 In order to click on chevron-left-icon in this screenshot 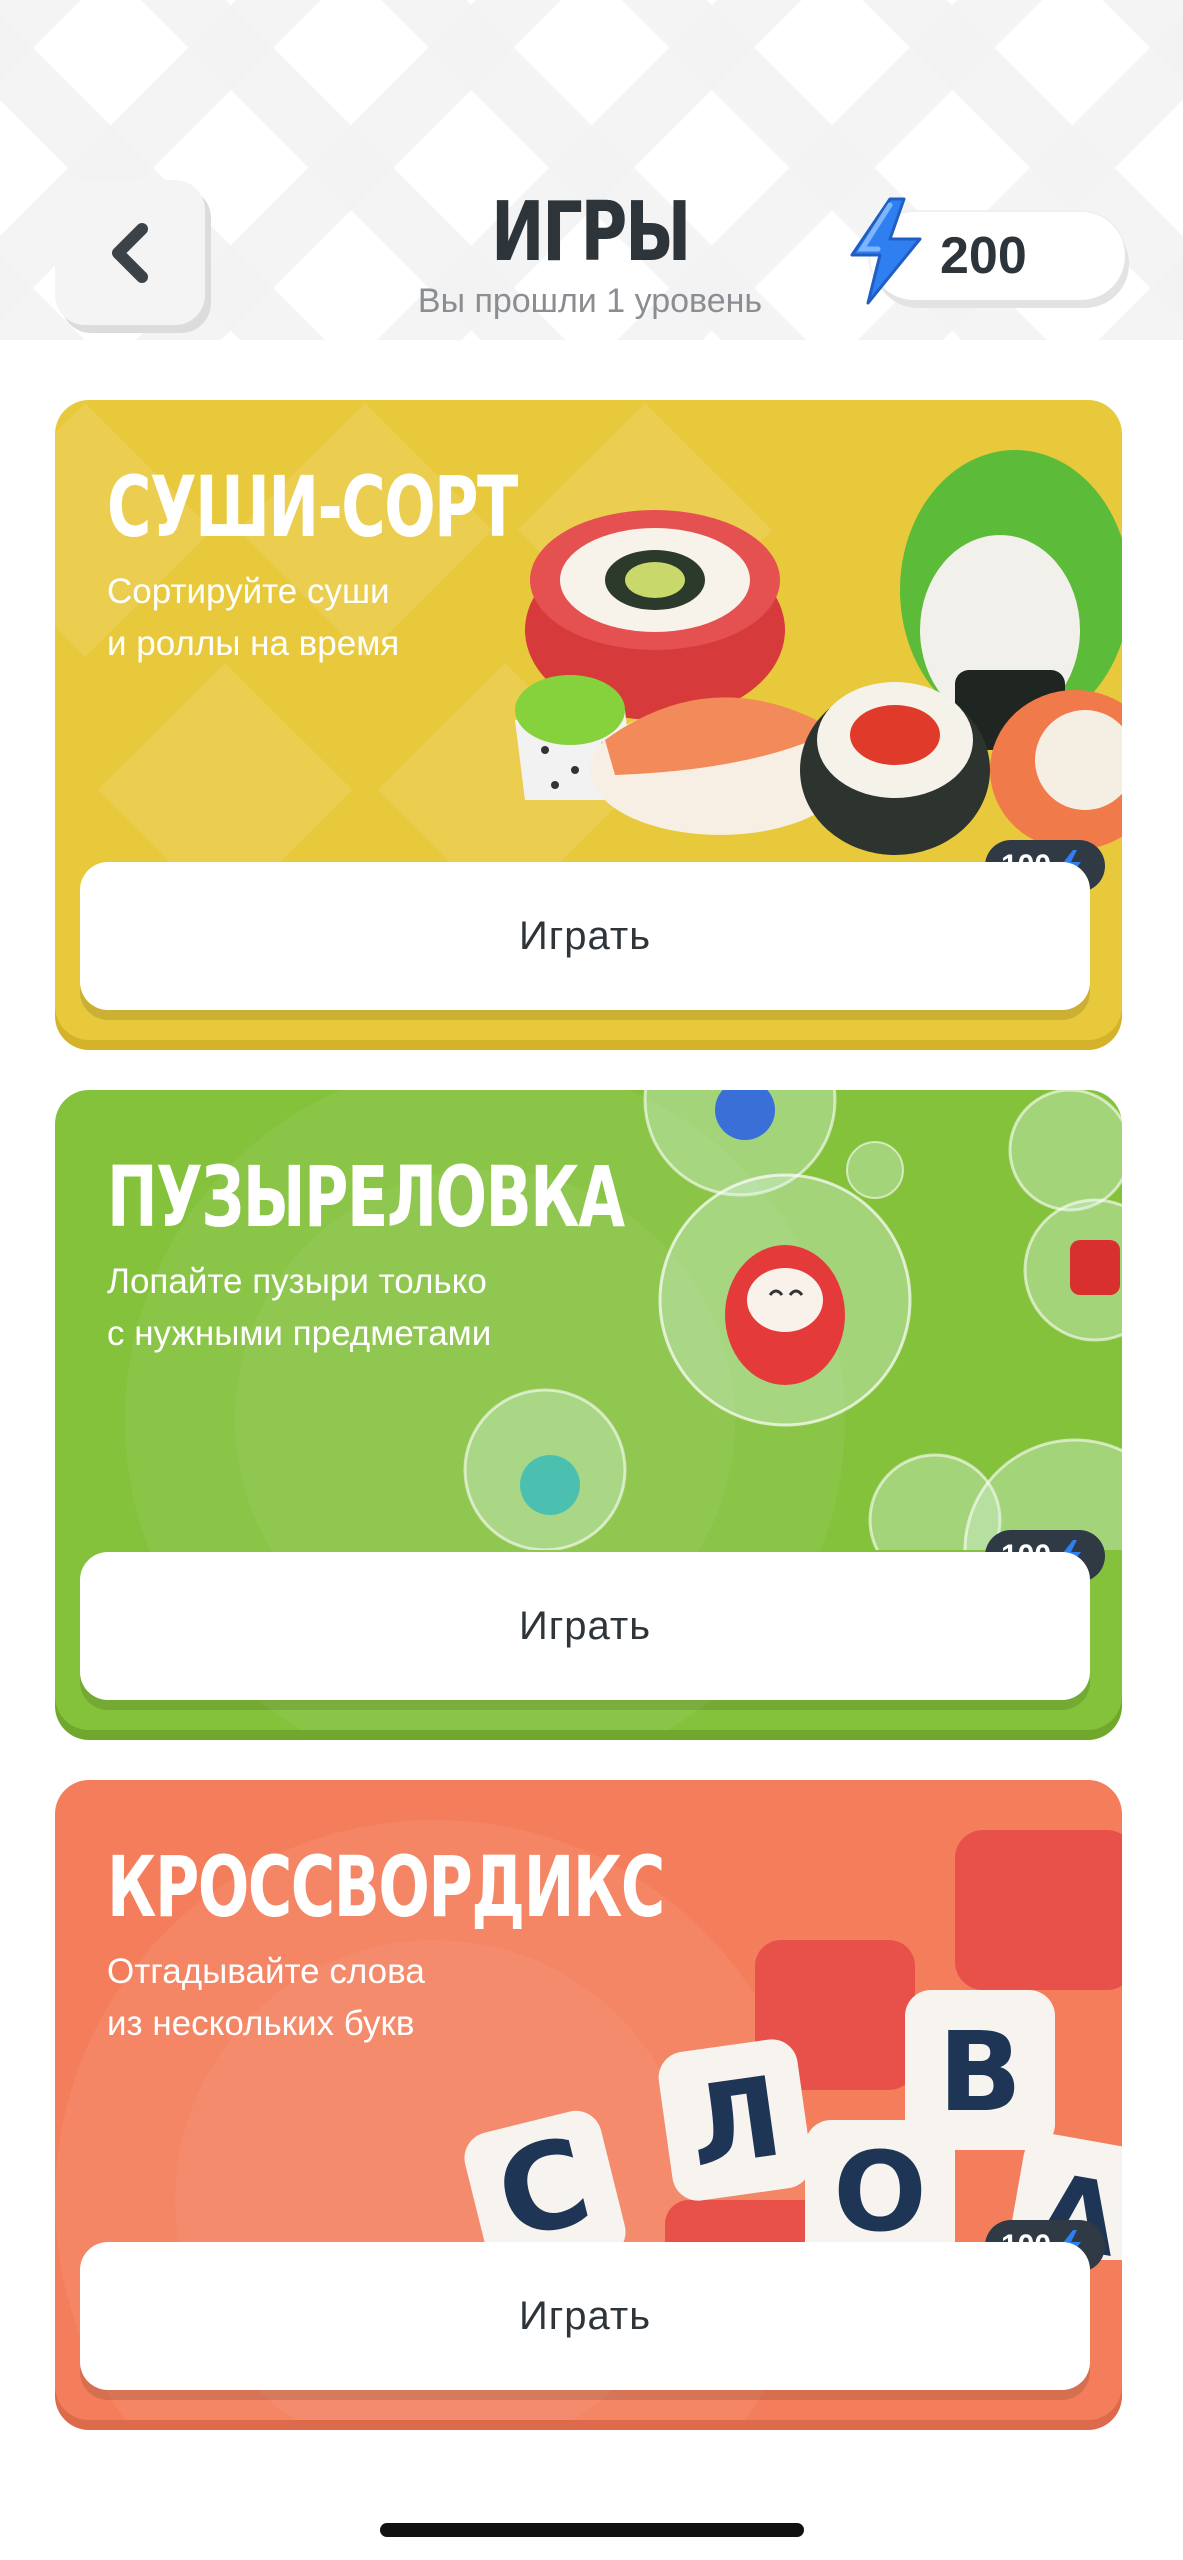, I will do `click(130, 252)`.